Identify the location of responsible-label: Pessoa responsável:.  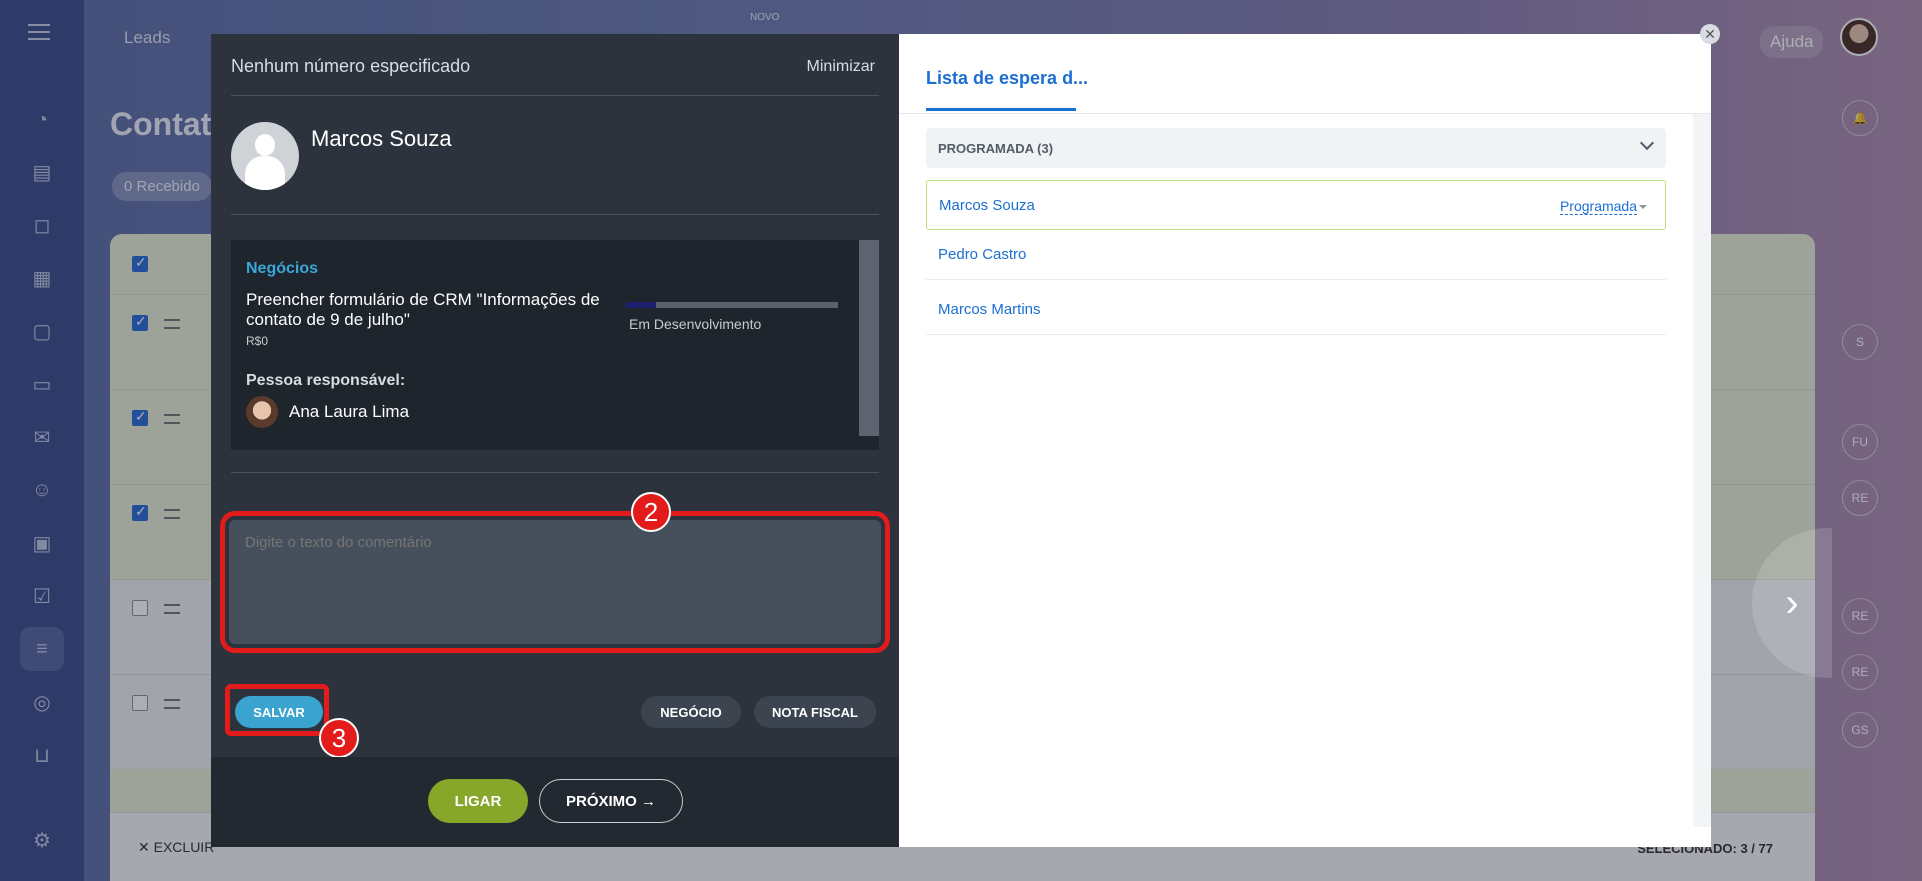
(326, 380).